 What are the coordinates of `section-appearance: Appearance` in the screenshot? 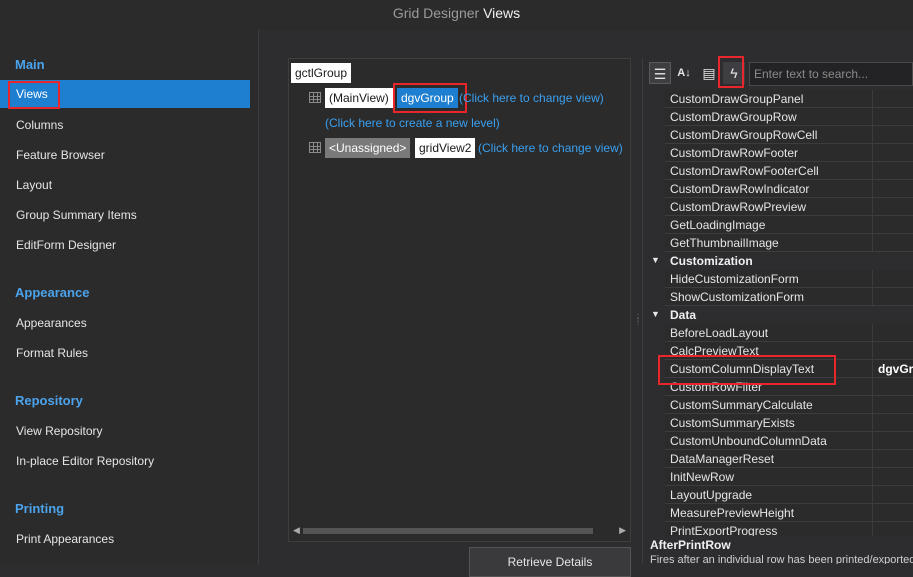 It's located at (52, 292).